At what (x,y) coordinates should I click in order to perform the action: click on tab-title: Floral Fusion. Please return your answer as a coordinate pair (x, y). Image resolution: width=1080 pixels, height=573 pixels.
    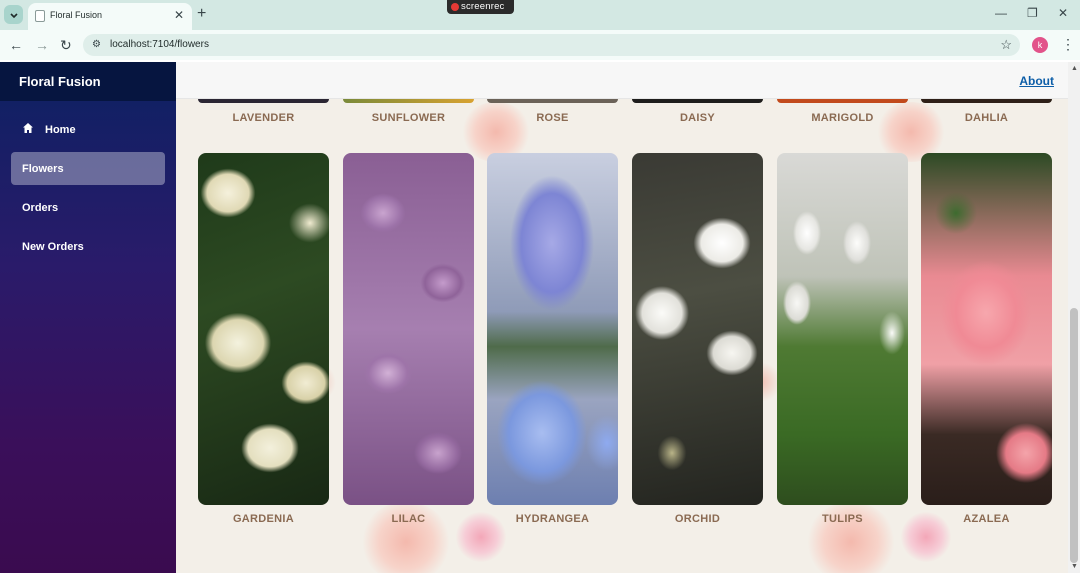
    Looking at the image, I should click on (76, 15).